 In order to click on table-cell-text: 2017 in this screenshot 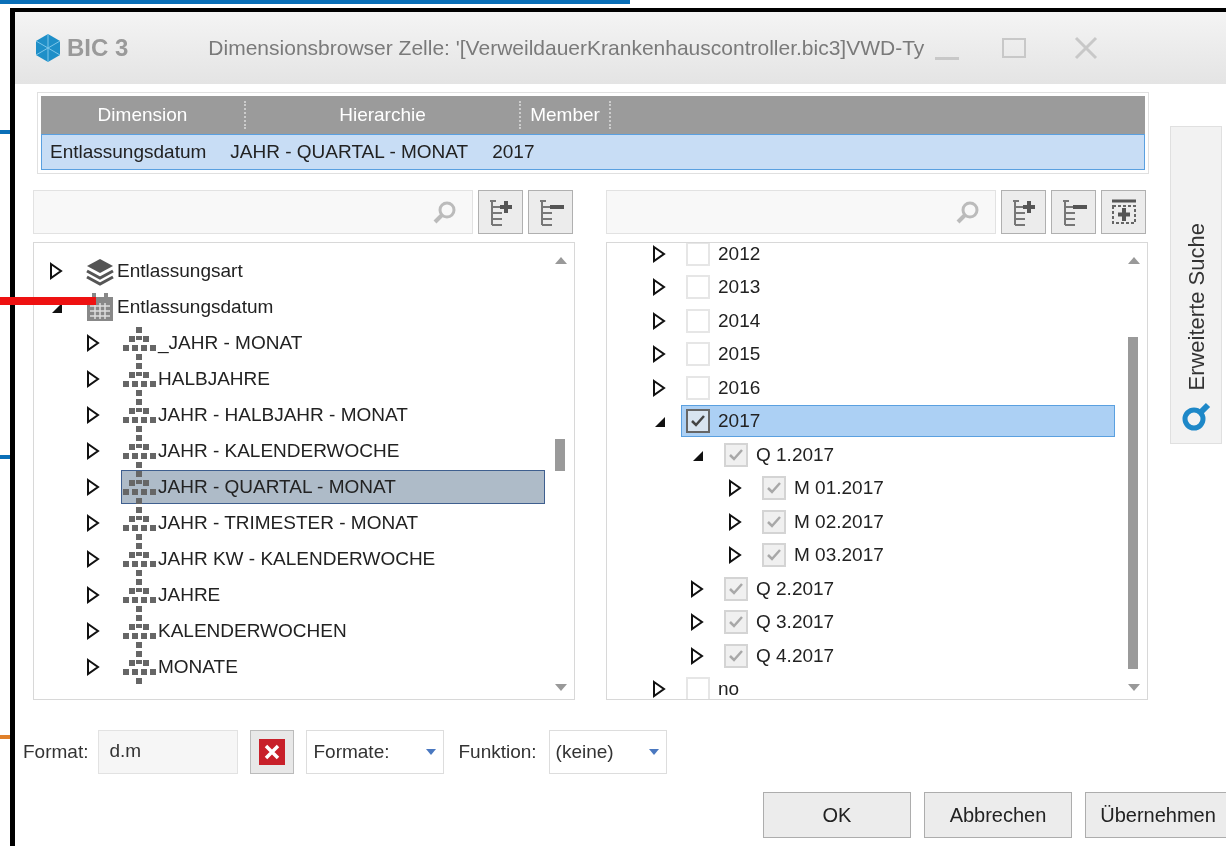, I will do `click(513, 151)`.